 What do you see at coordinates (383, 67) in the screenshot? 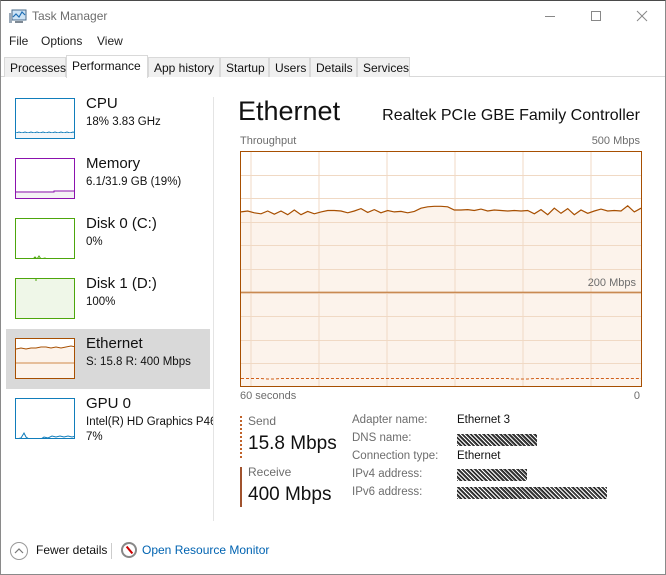
I see `tab-services: Services` at bounding box center [383, 67].